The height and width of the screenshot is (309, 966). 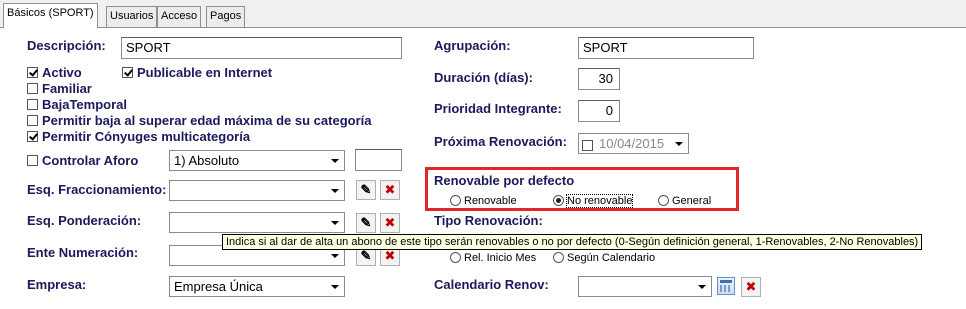 What do you see at coordinates (257, 160) in the screenshot?
I see `aforo-select: 1) Absoluto` at bounding box center [257, 160].